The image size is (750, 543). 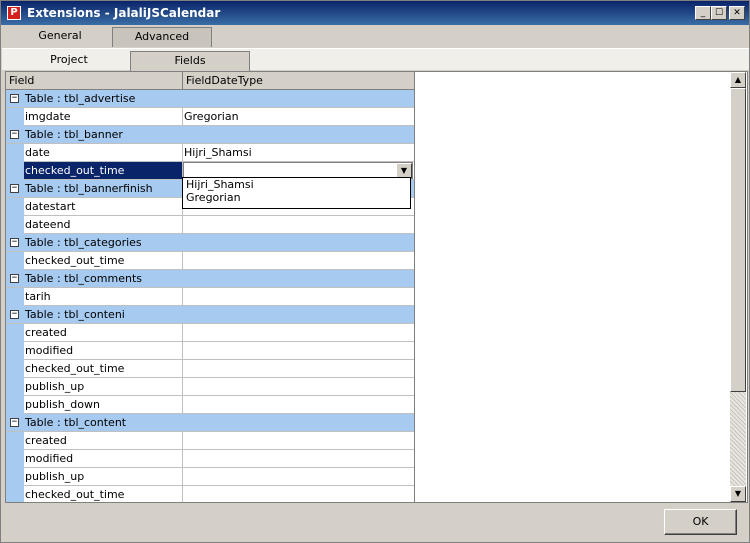 What do you see at coordinates (14, 13) in the screenshot?
I see `app-icon: P` at bounding box center [14, 13].